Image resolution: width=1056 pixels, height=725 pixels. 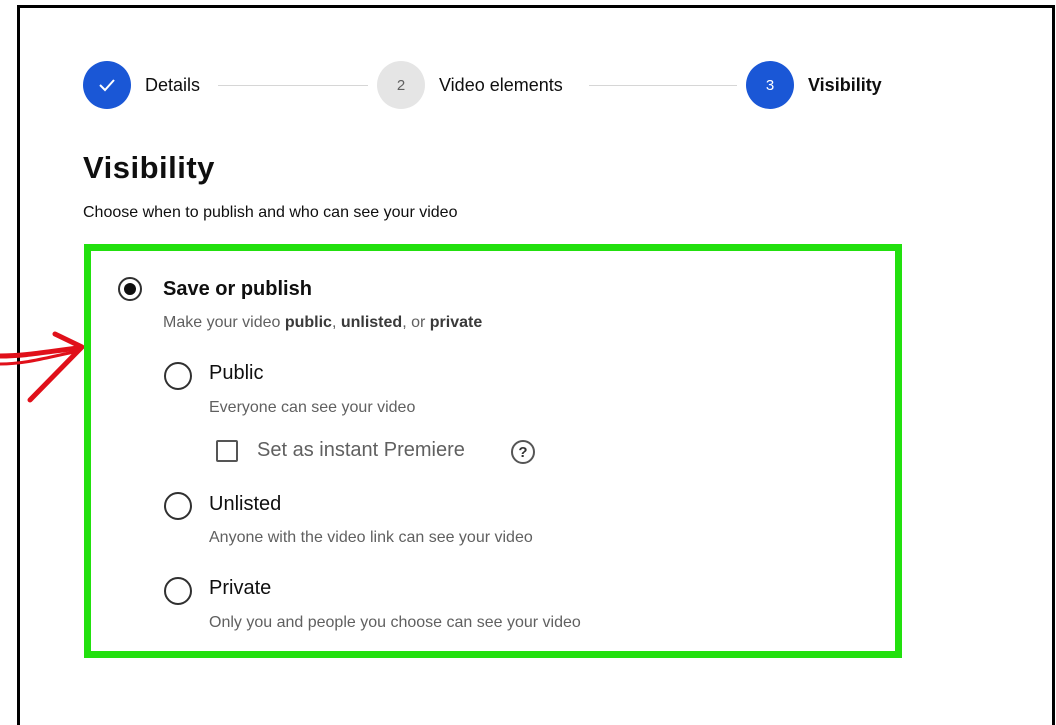 What do you see at coordinates (371, 322) in the screenshot?
I see `desc-unlisted: unlisted` at bounding box center [371, 322].